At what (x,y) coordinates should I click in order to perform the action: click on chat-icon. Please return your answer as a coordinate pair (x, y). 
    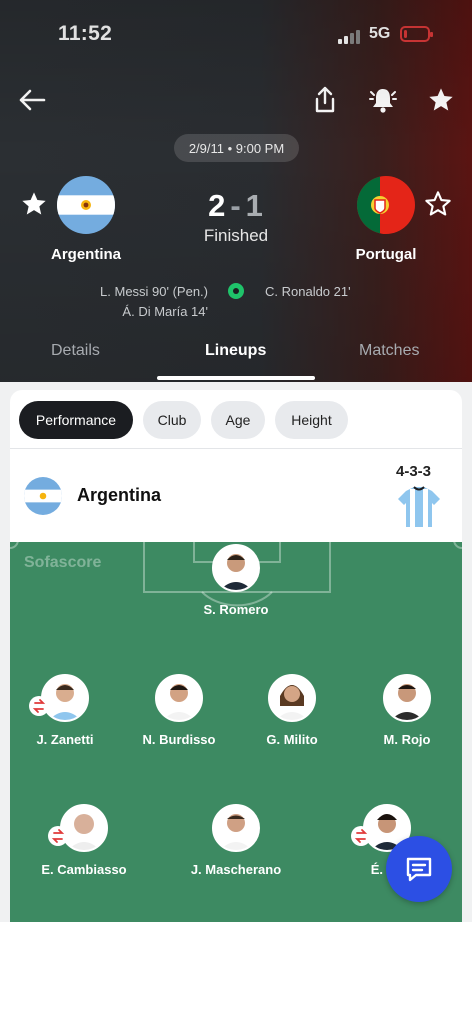
    Looking at the image, I should click on (419, 869).